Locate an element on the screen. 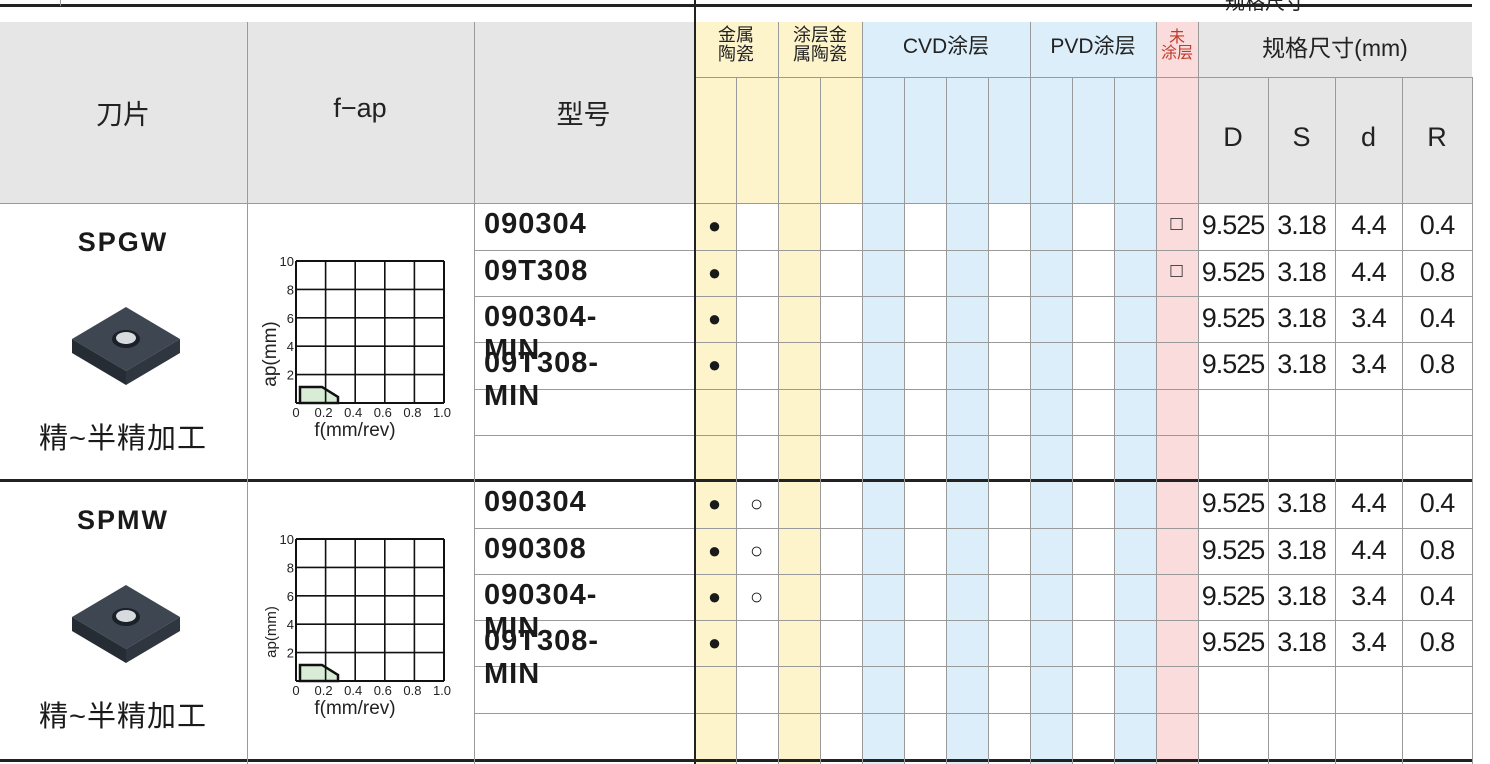 This screenshot has width=1490, height=764. insert-shape-icon is located at coordinates (126, 624).